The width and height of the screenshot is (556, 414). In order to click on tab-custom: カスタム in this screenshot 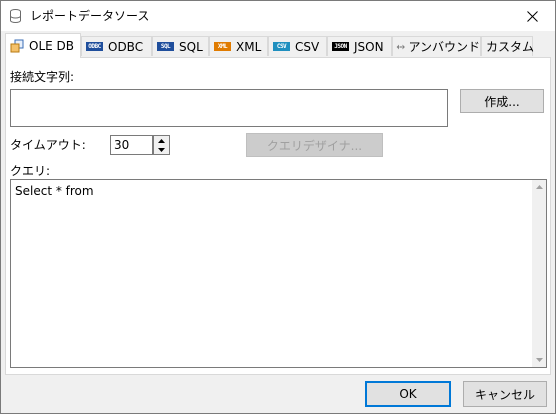, I will do `click(508, 46)`.